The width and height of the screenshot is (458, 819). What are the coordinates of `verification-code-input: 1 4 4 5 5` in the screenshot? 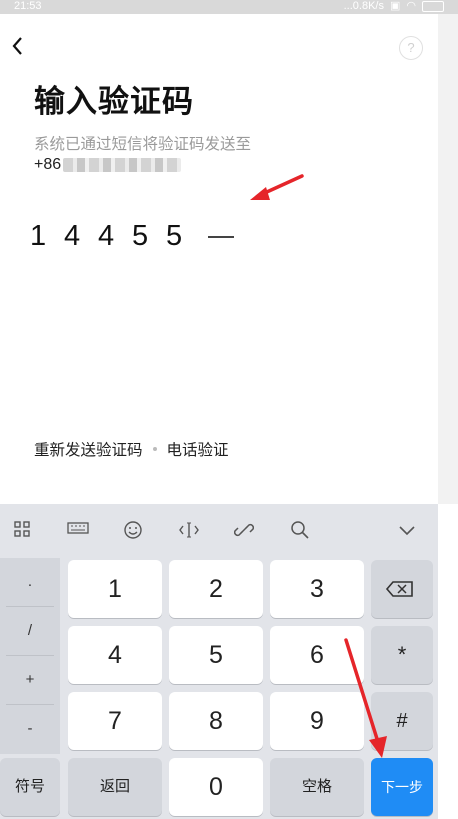 It's located at (132, 236).